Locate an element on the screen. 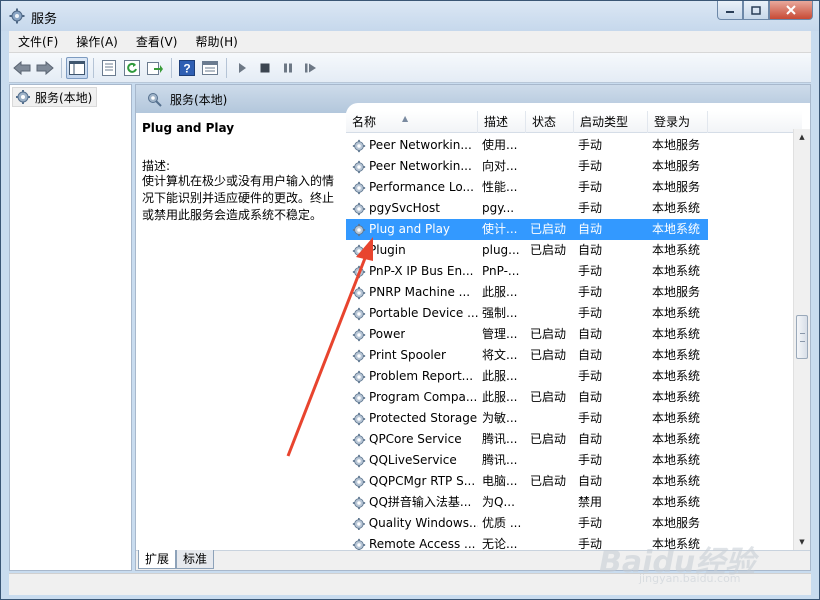 This screenshot has height=600, width=820. column-header-name: ▲ 名称 is located at coordinates (412, 122).